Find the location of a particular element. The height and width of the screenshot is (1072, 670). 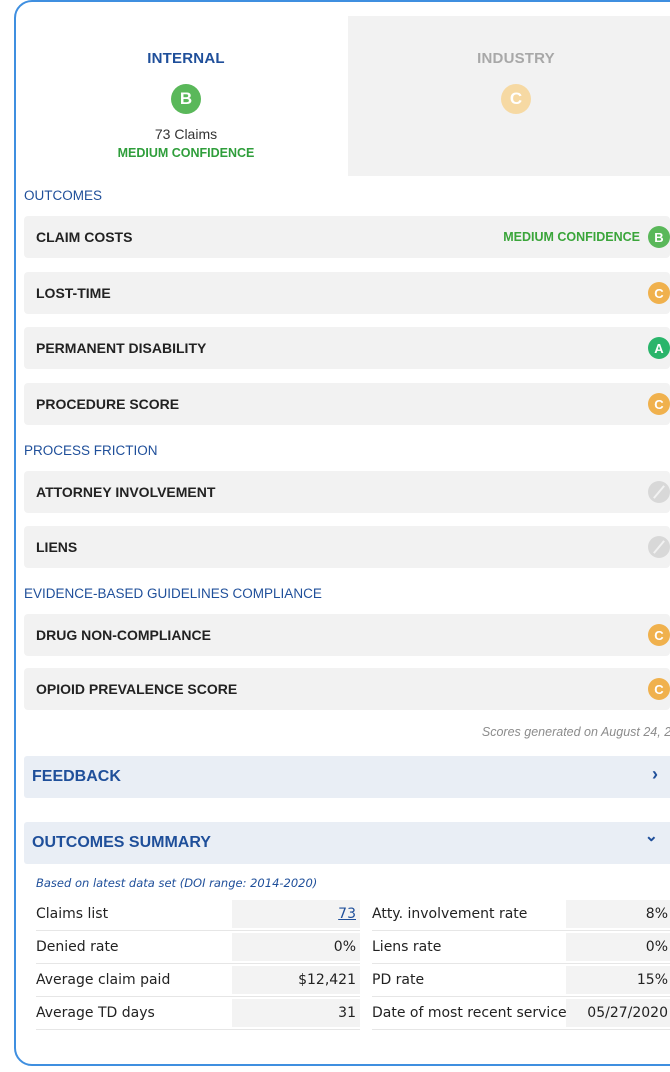

summary-label: Liens rate is located at coordinates (407, 947).